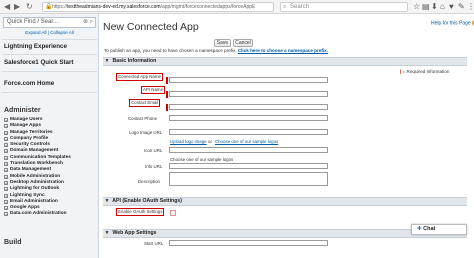 This screenshot has width=474, height=258. What do you see at coordinates (248, 107) in the screenshot?
I see `contact-email-input` at bounding box center [248, 107].